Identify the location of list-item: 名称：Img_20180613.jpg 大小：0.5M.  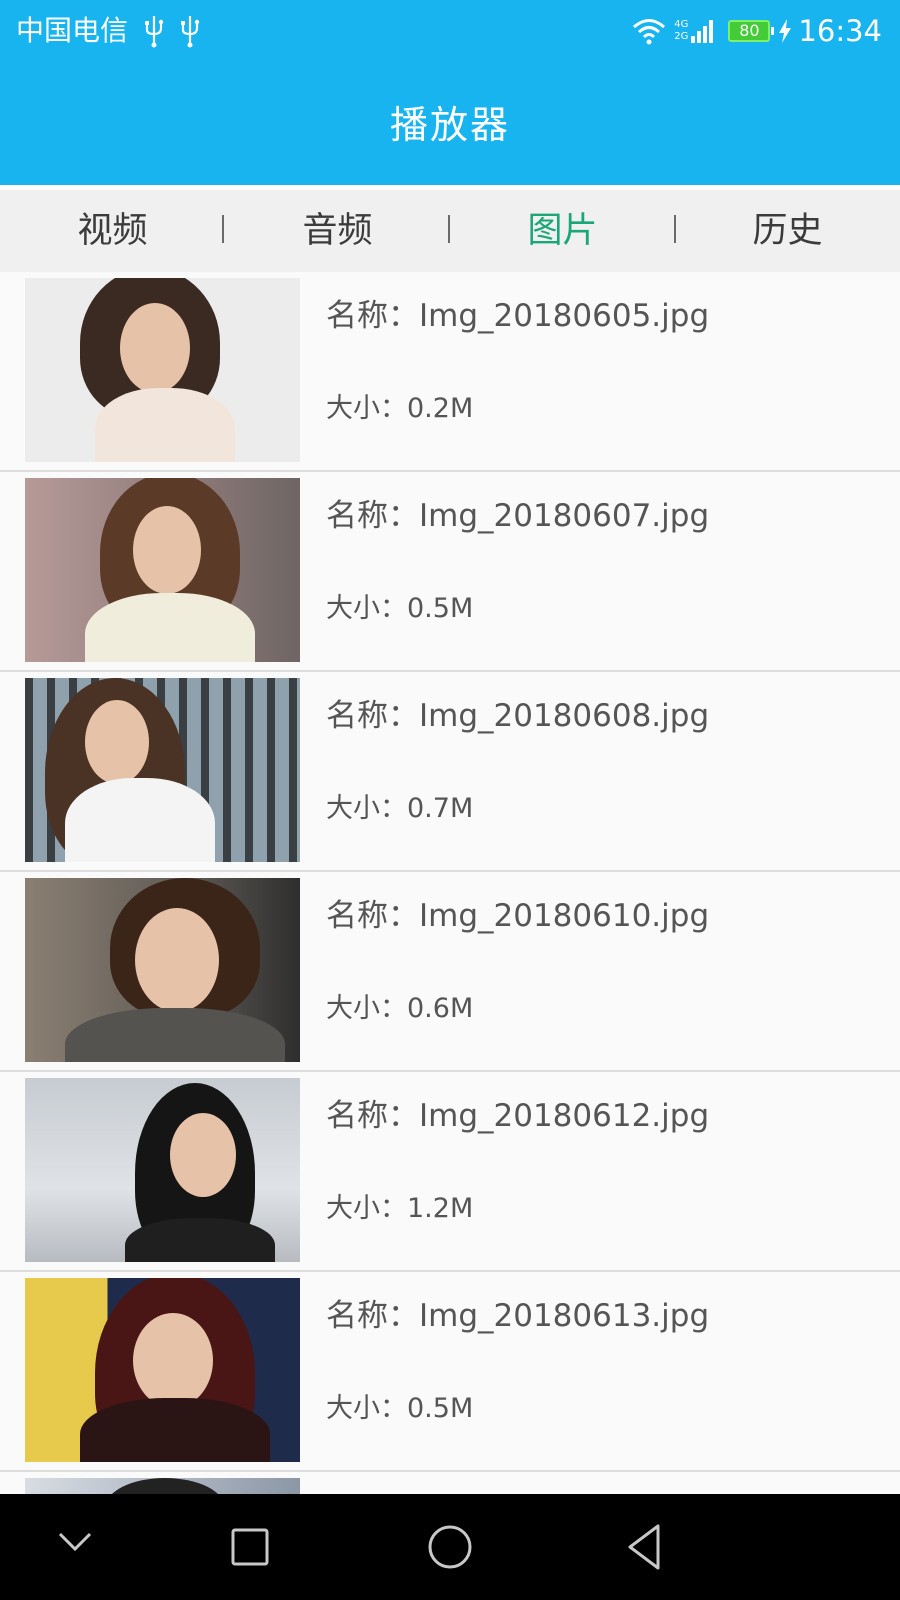
(450, 1372).